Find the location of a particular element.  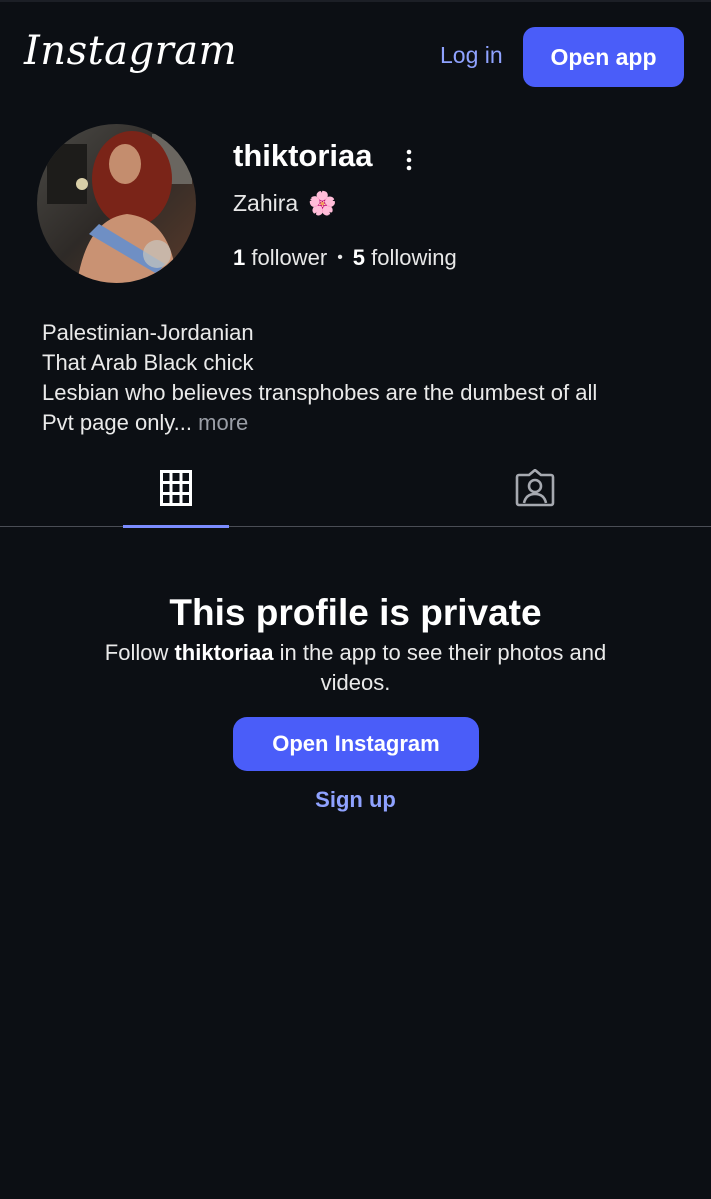

login-link: Log in is located at coordinates (471, 55).